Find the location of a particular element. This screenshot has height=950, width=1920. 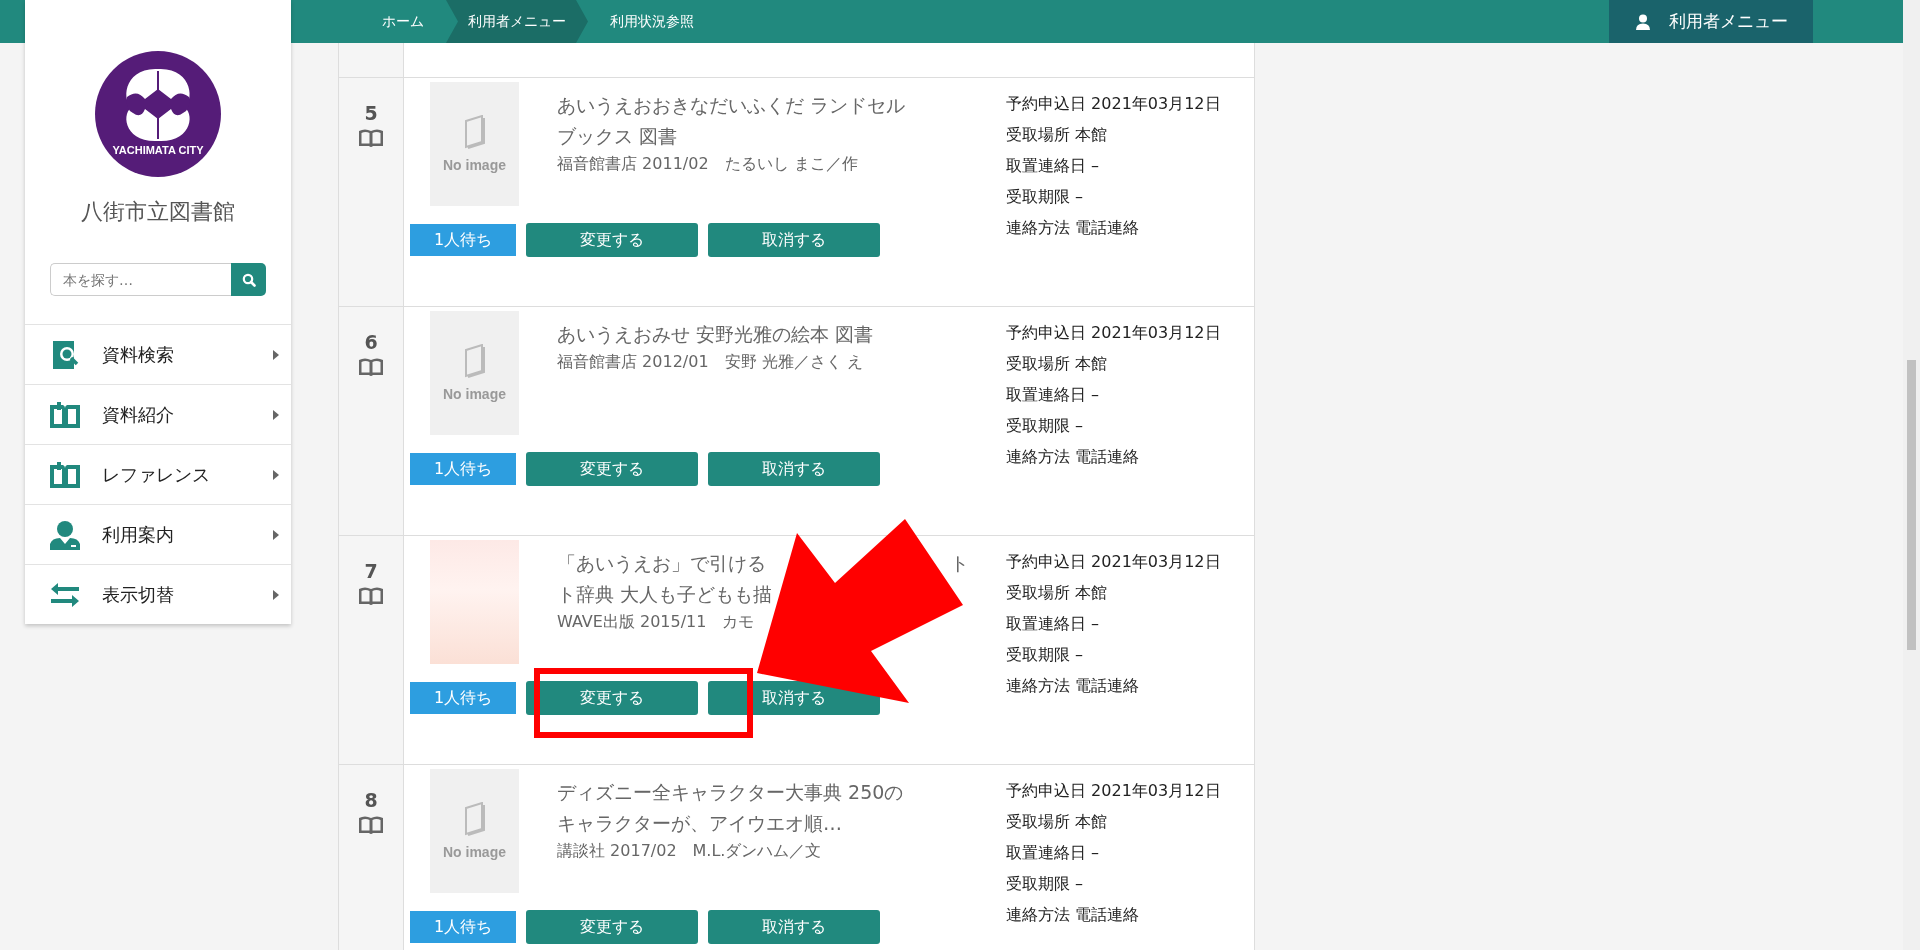

sidebar-menu-item: 利用案内 is located at coordinates (158, 534).